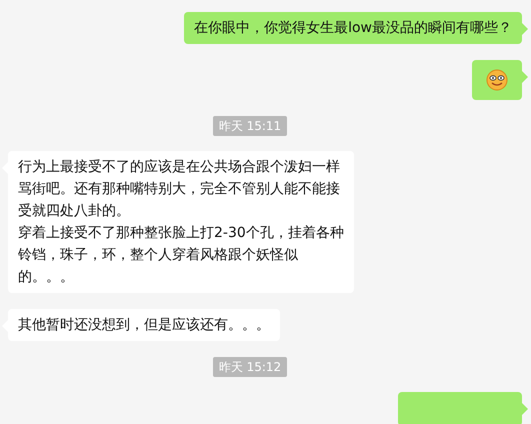 Image resolution: width=531 pixels, height=424 pixels. What do you see at coordinates (250, 367) in the screenshot?
I see `timestamp: 昨天 15:12` at bounding box center [250, 367].